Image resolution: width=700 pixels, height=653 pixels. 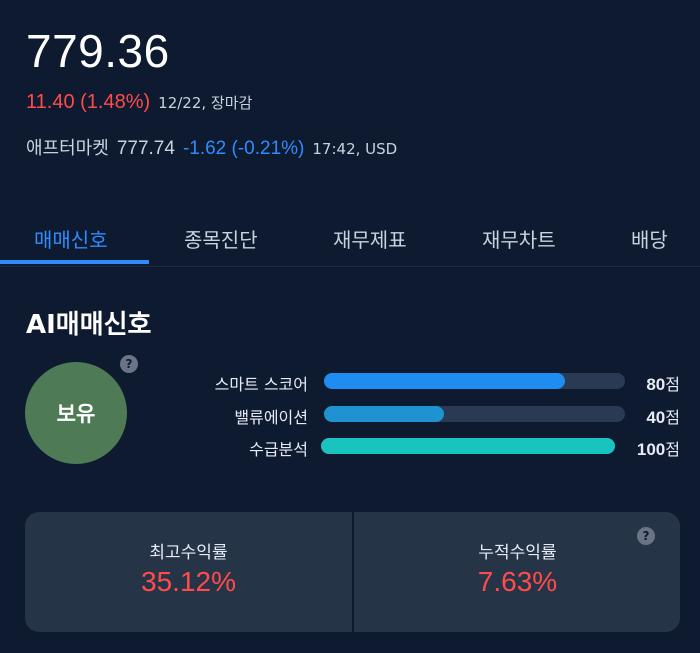 I want to click on metric-label: 수급분석, so click(x=278, y=449).